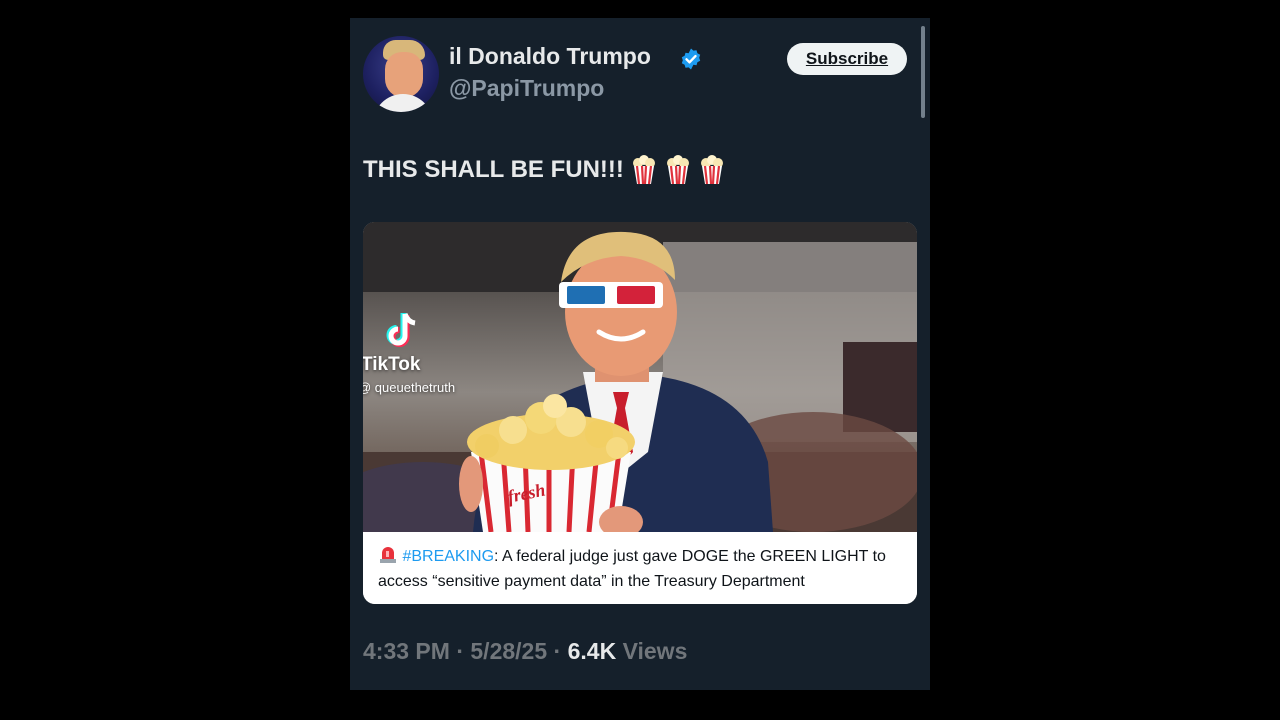 The image size is (1280, 720). I want to click on tiktok-watermark-label: TikTok, so click(392, 364).